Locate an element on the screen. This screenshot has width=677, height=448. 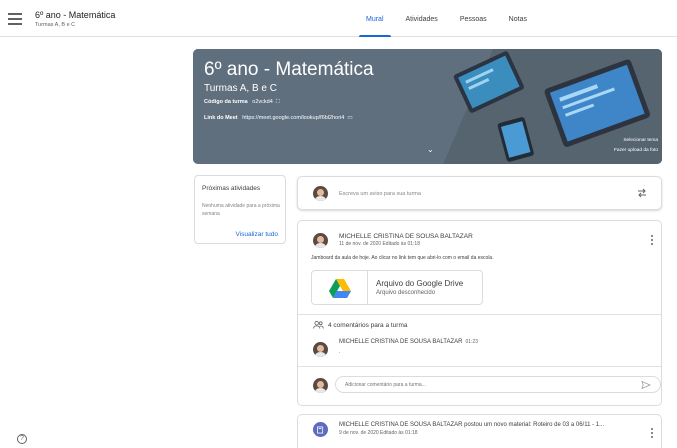
comment-reply-box is located at coordinates (498, 384).